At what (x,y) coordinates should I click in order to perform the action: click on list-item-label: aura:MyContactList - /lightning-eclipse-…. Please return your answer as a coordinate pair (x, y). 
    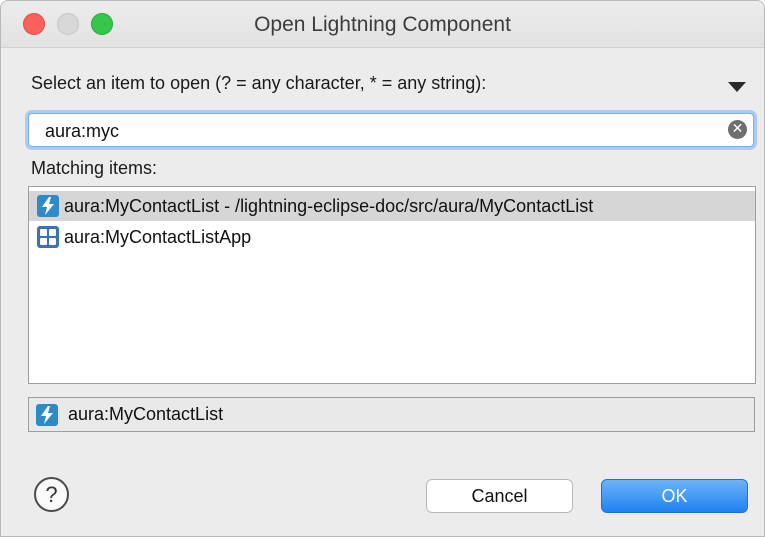
    Looking at the image, I should click on (329, 205).